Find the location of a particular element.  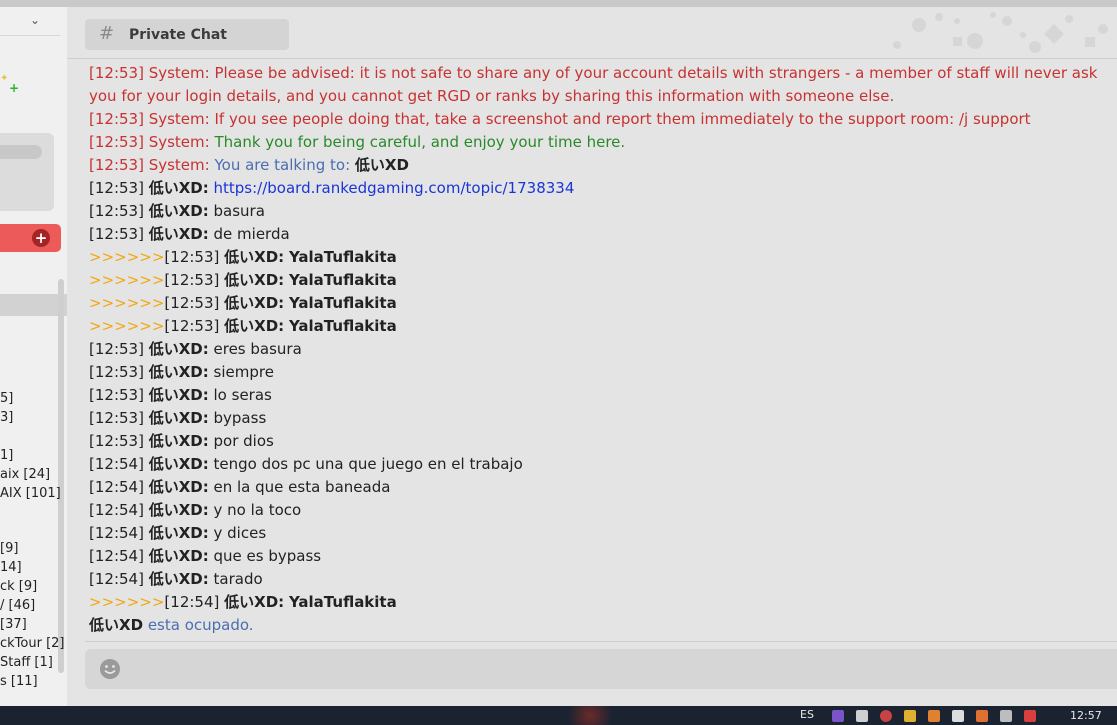

message-text: tarado is located at coordinates (238, 579).